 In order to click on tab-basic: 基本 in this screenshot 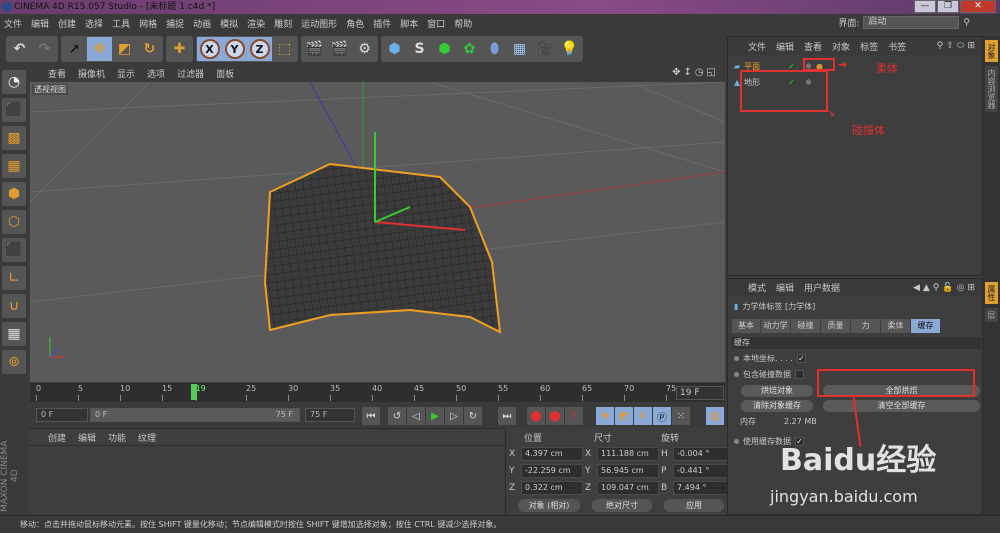, I will do `click(746, 326)`.